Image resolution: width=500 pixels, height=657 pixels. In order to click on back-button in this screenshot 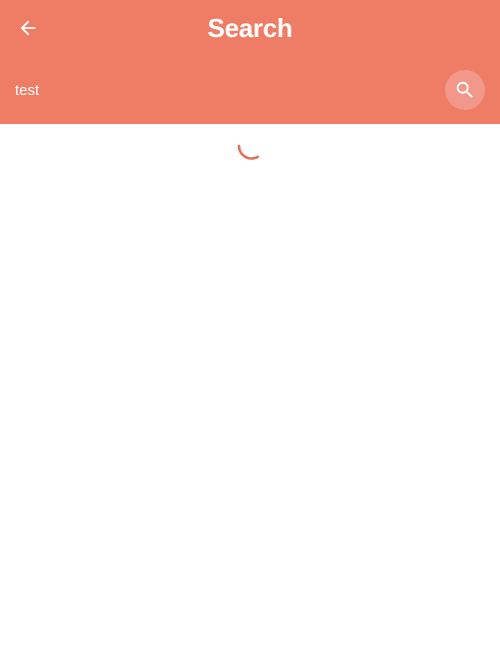, I will do `click(28, 28)`.